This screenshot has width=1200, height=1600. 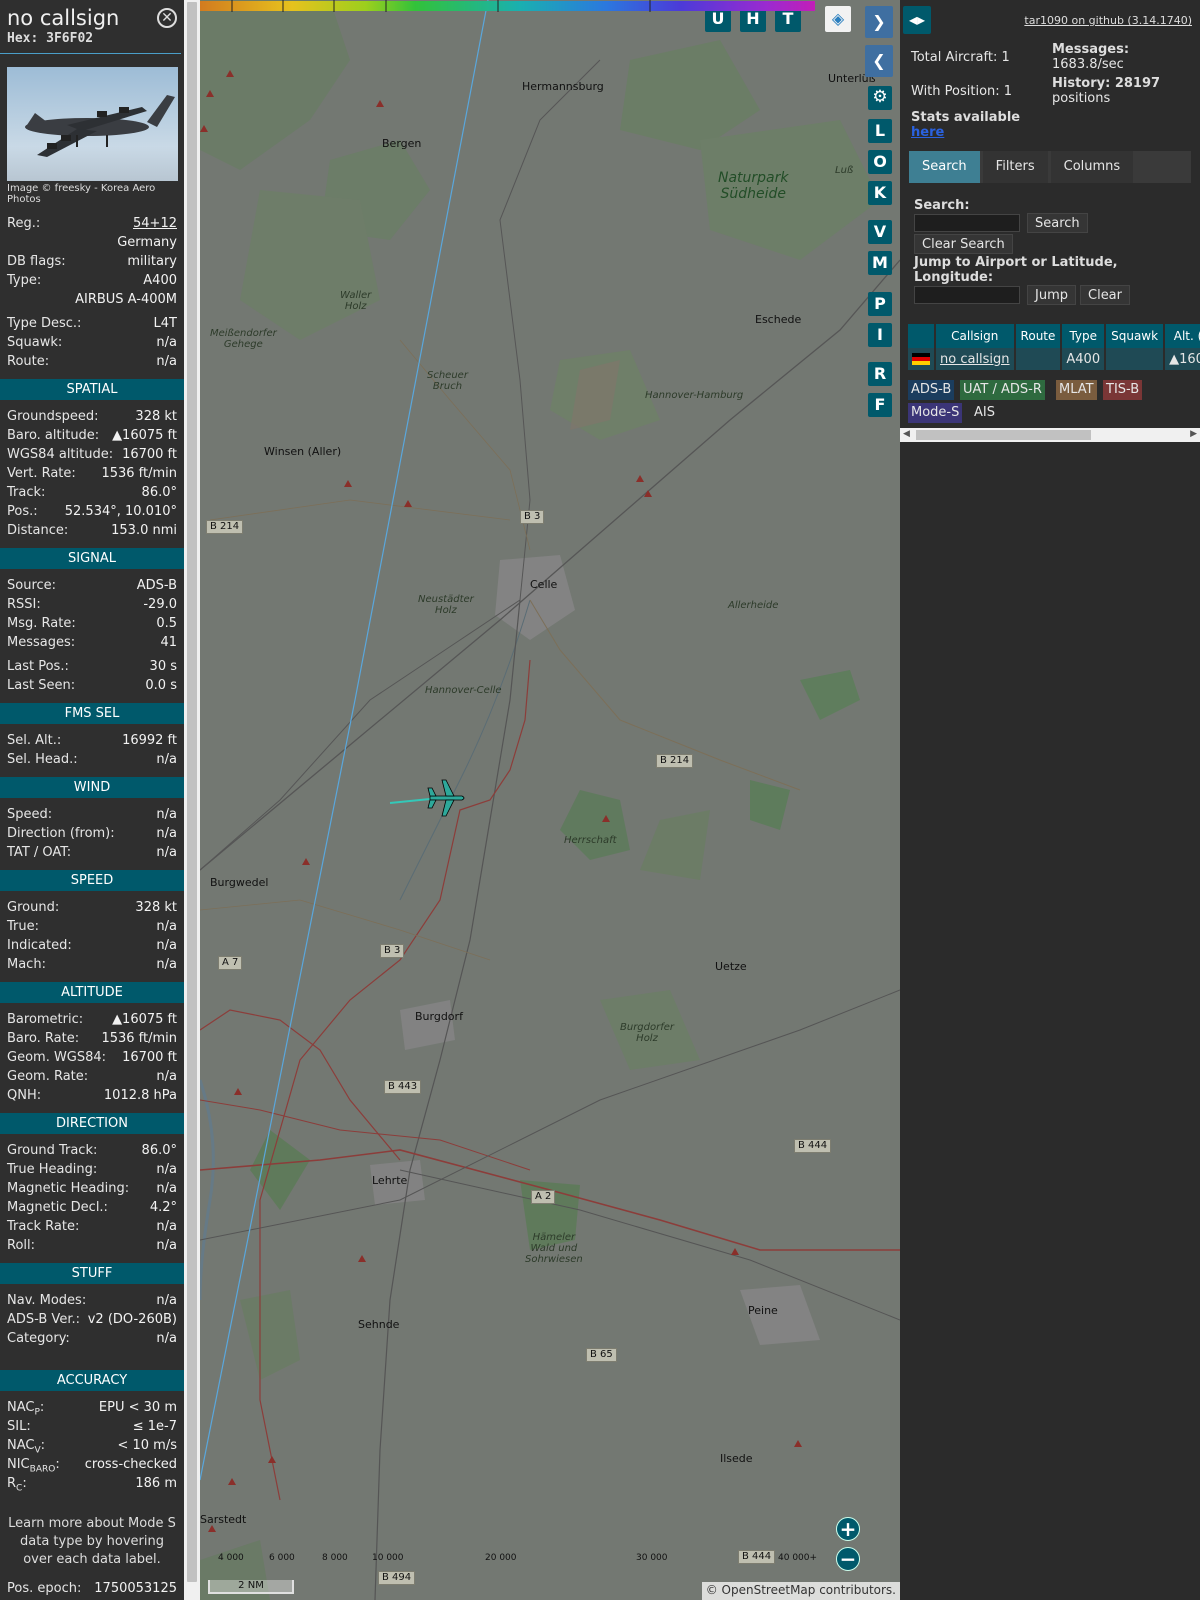 What do you see at coordinates (1105, 295) in the screenshot?
I see `clear-button: Clear` at bounding box center [1105, 295].